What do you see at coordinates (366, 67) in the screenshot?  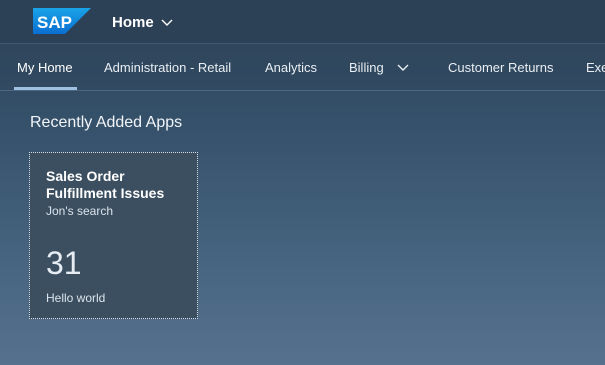 I see `tab-label: Billing` at bounding box center [366, 67].